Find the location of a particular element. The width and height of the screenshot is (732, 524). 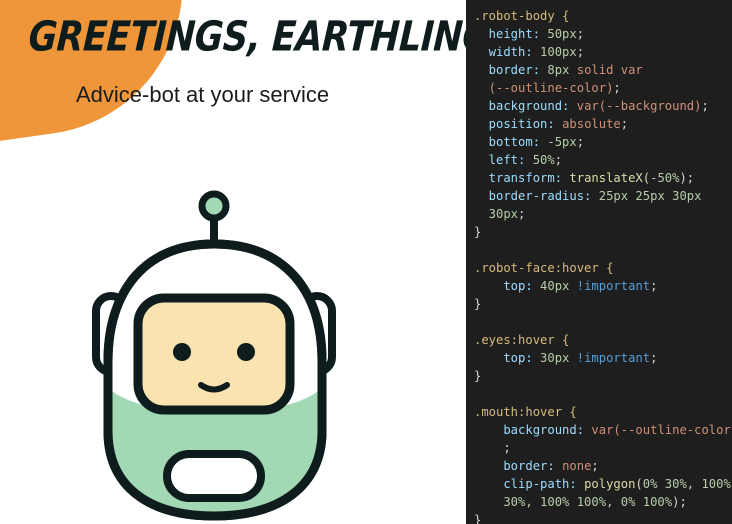

code-token: translateX( is located at coordinates (610, 178).